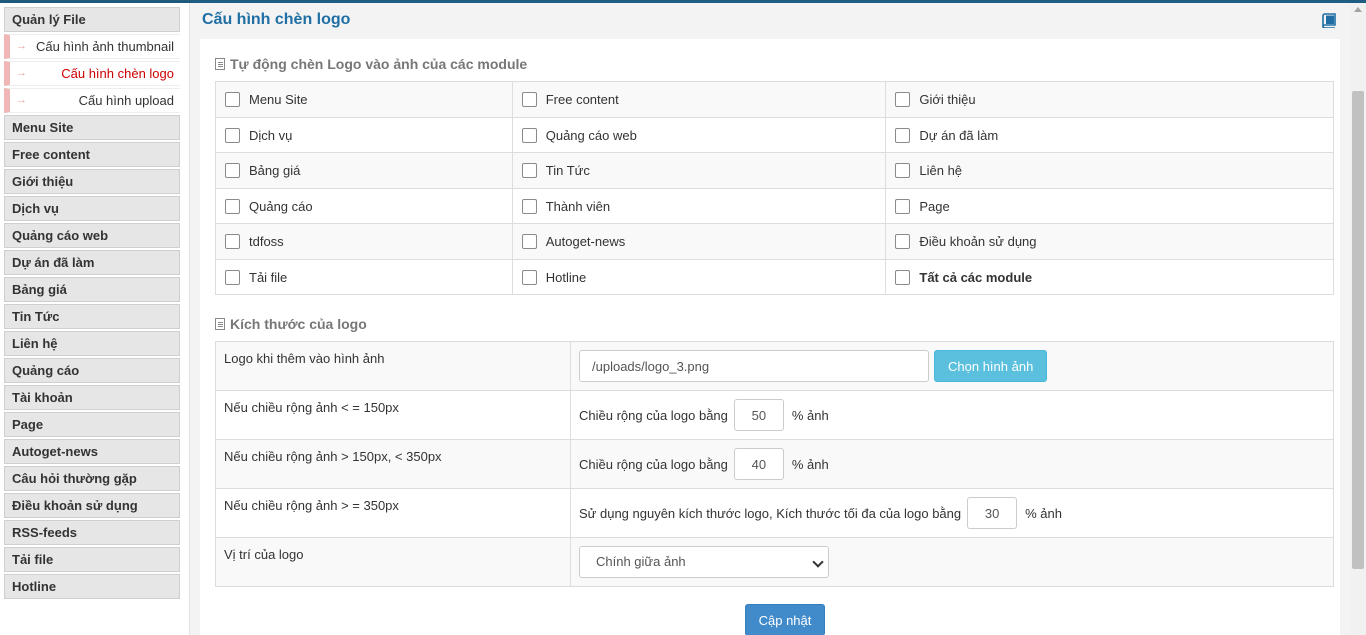 The image size is (1366, 635). Describe the element at coordinates (92, 343) in the screenshot. I see `sidebar-item: Liên hệ` at that location.